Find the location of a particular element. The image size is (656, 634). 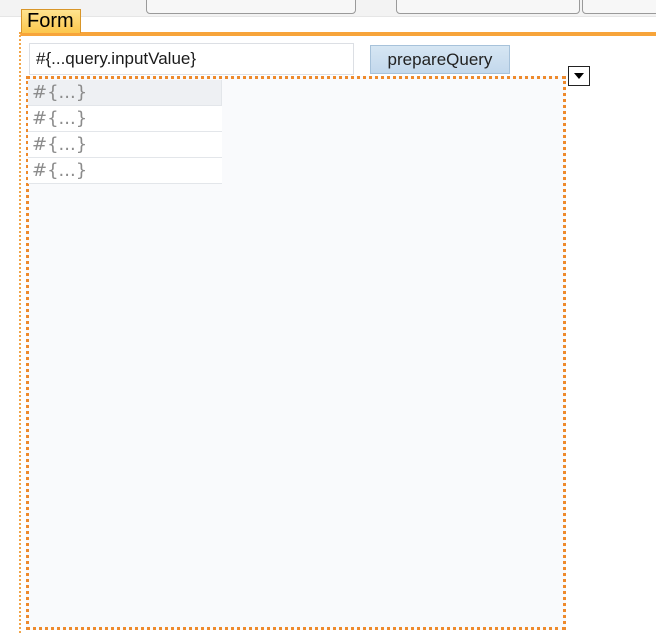

dropdown-toggle-button is located at coordinates (579, 76).